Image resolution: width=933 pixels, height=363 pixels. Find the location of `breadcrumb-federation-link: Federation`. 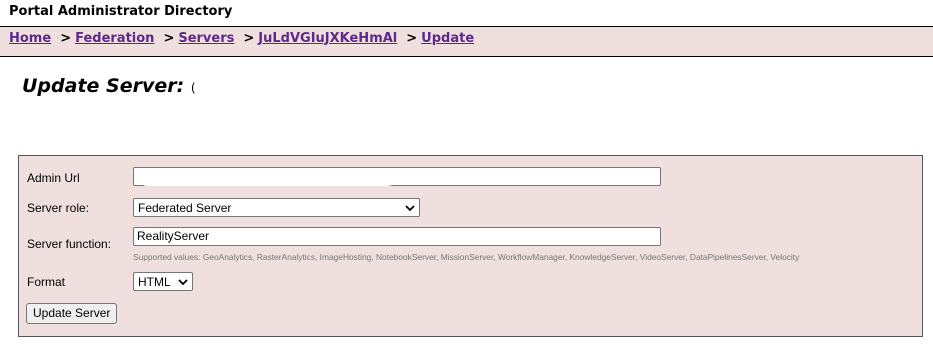

breadcrumb-federation-link: Federation is located at coordinates (114, 38).